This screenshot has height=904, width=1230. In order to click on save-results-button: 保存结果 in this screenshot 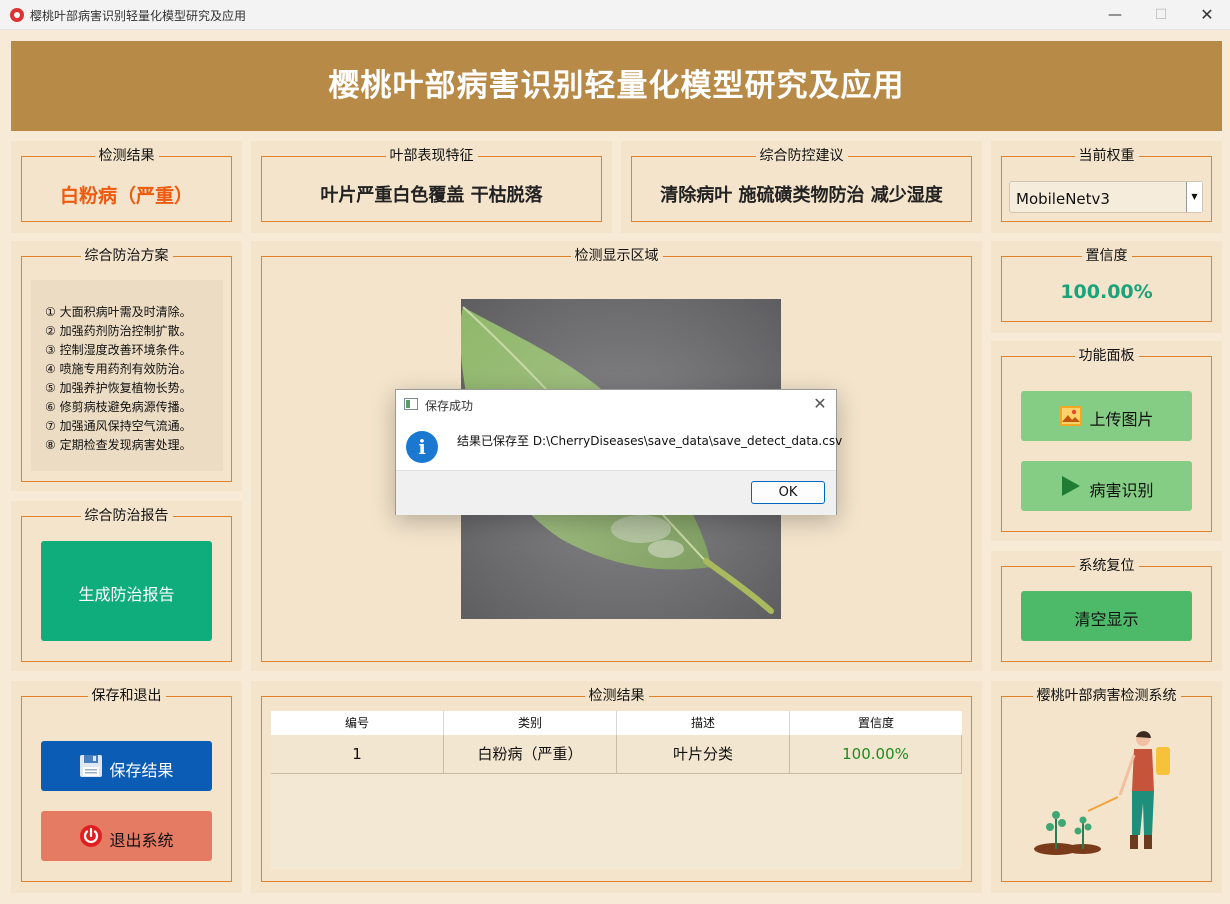, I will do `click(126, 766)`.